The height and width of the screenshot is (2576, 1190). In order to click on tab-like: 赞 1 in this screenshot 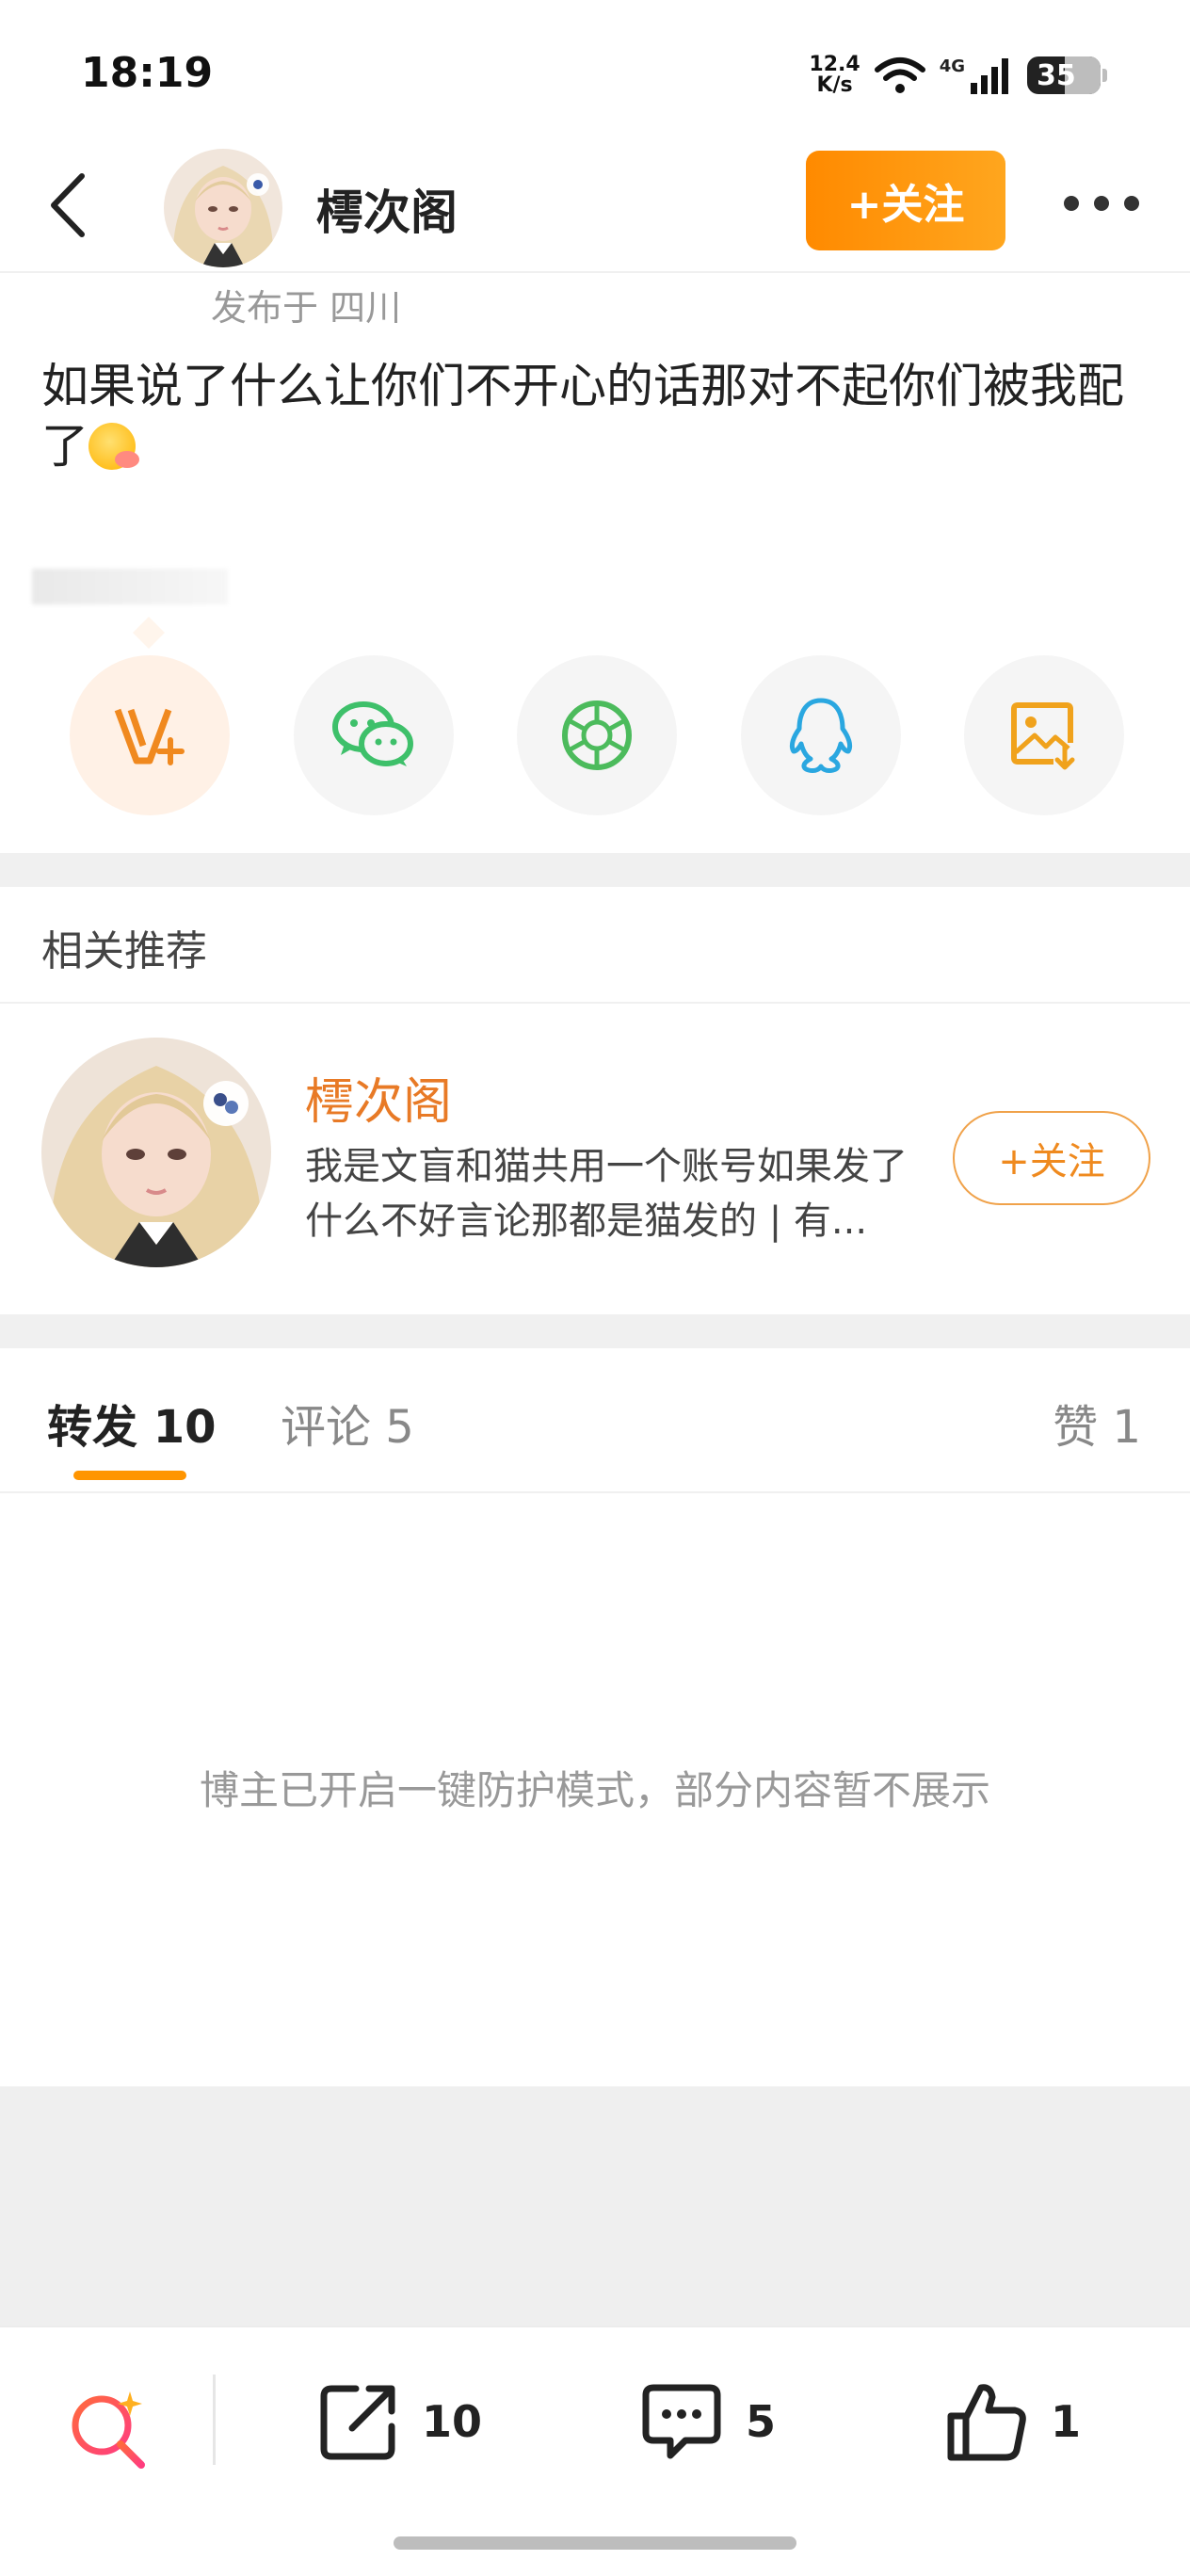, I will do `click(1097, 1423)`.